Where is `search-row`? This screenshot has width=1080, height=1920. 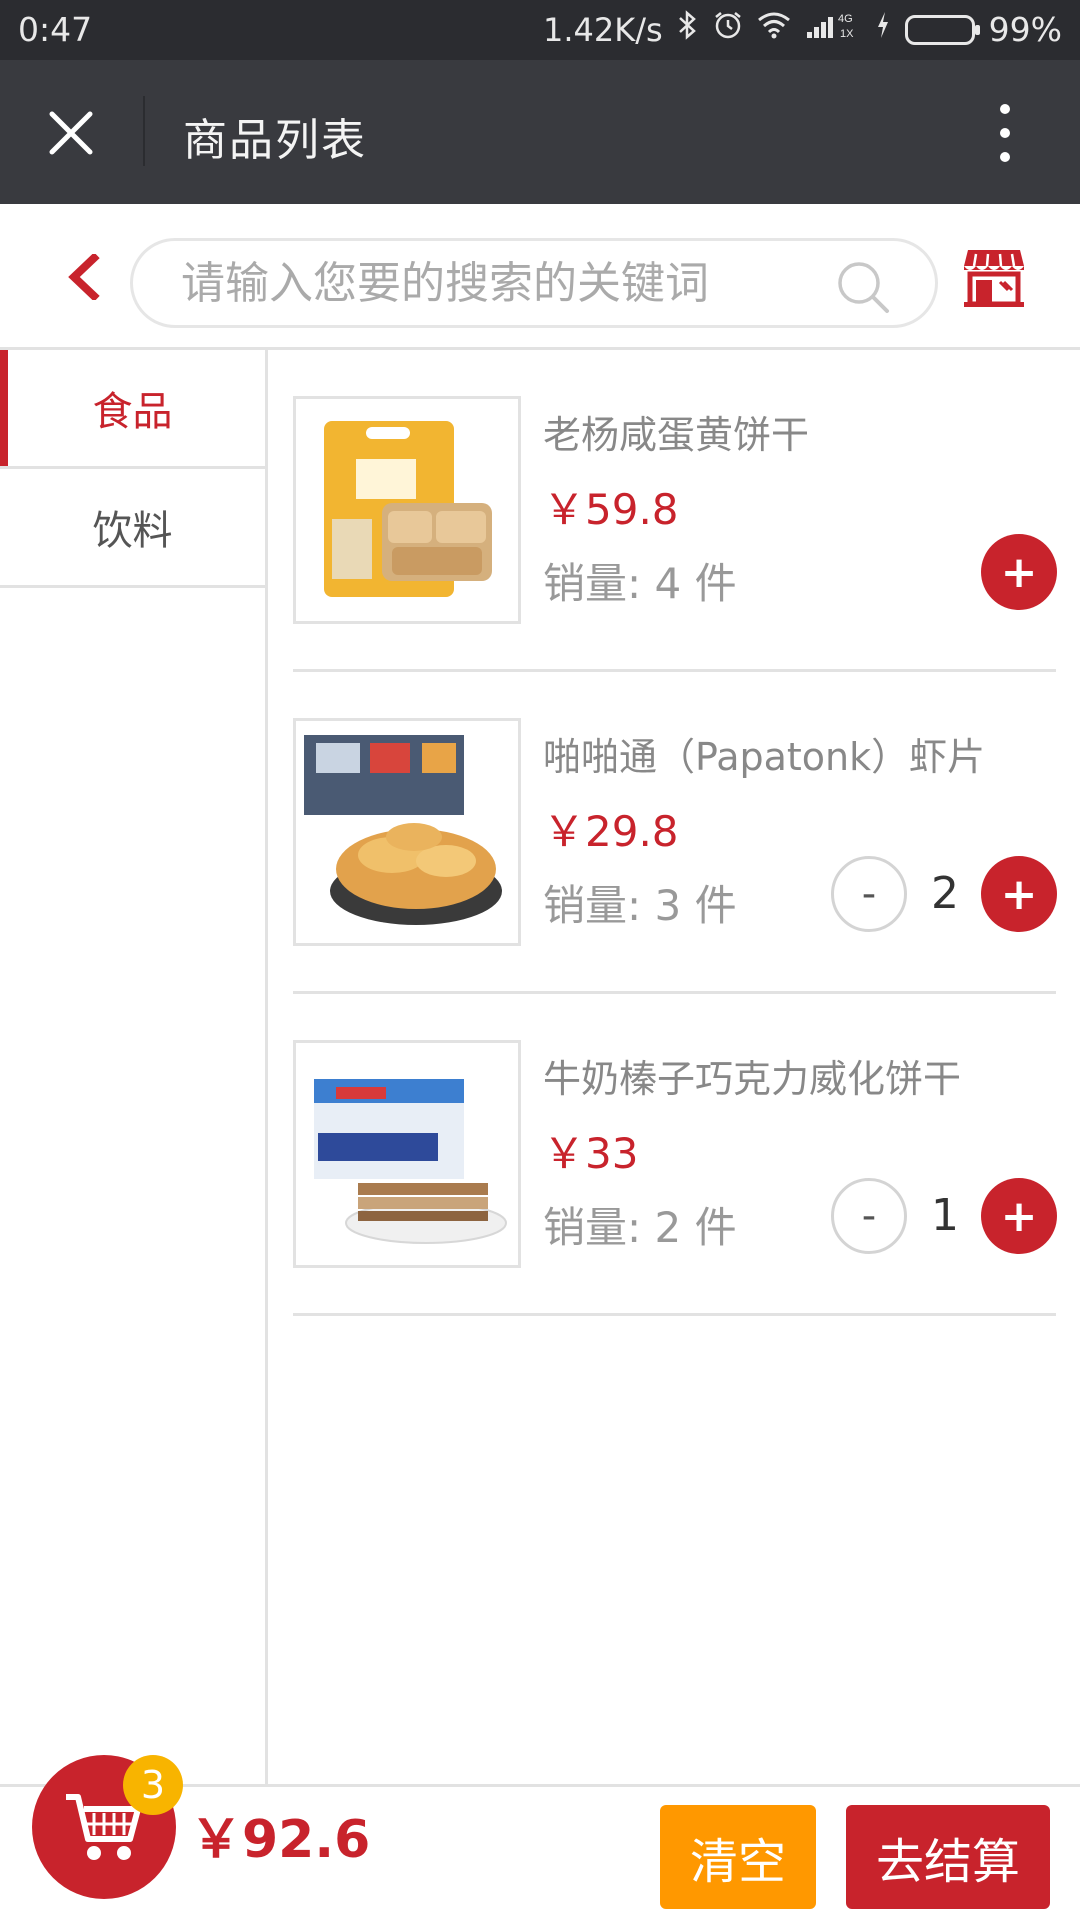
search-row is located at coordinates (540, 277).